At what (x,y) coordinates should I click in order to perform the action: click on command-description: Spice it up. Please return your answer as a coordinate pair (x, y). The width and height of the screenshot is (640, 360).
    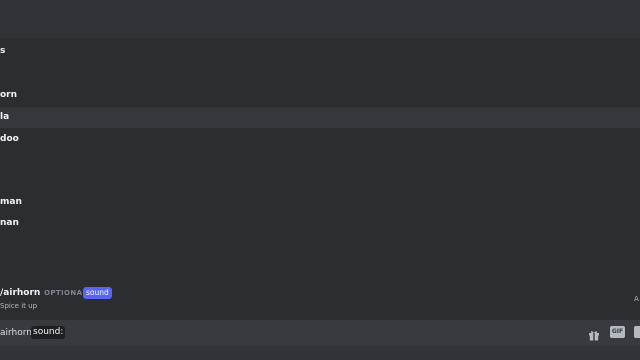
    Looking at the image, I should click on (19, 306).